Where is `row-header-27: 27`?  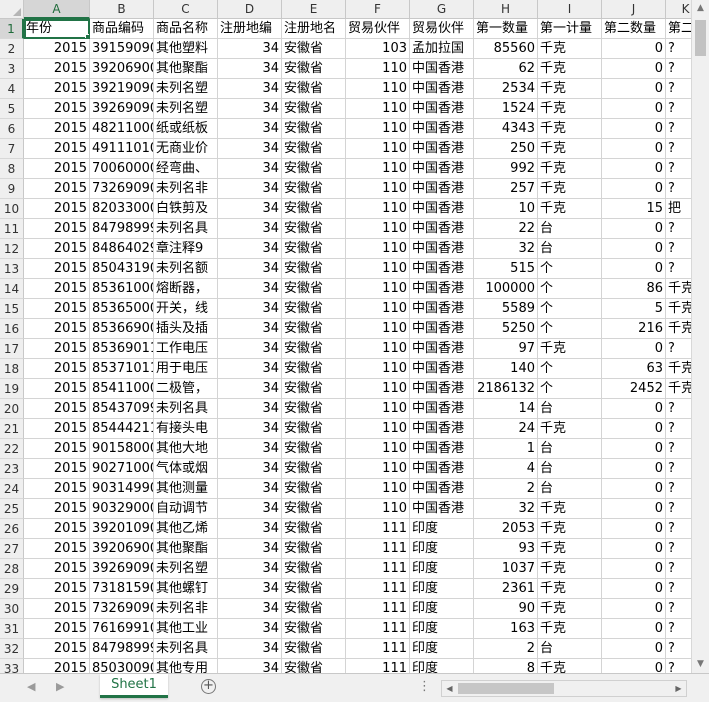 row-header-27: 27 is located at coordinates (12, 549).